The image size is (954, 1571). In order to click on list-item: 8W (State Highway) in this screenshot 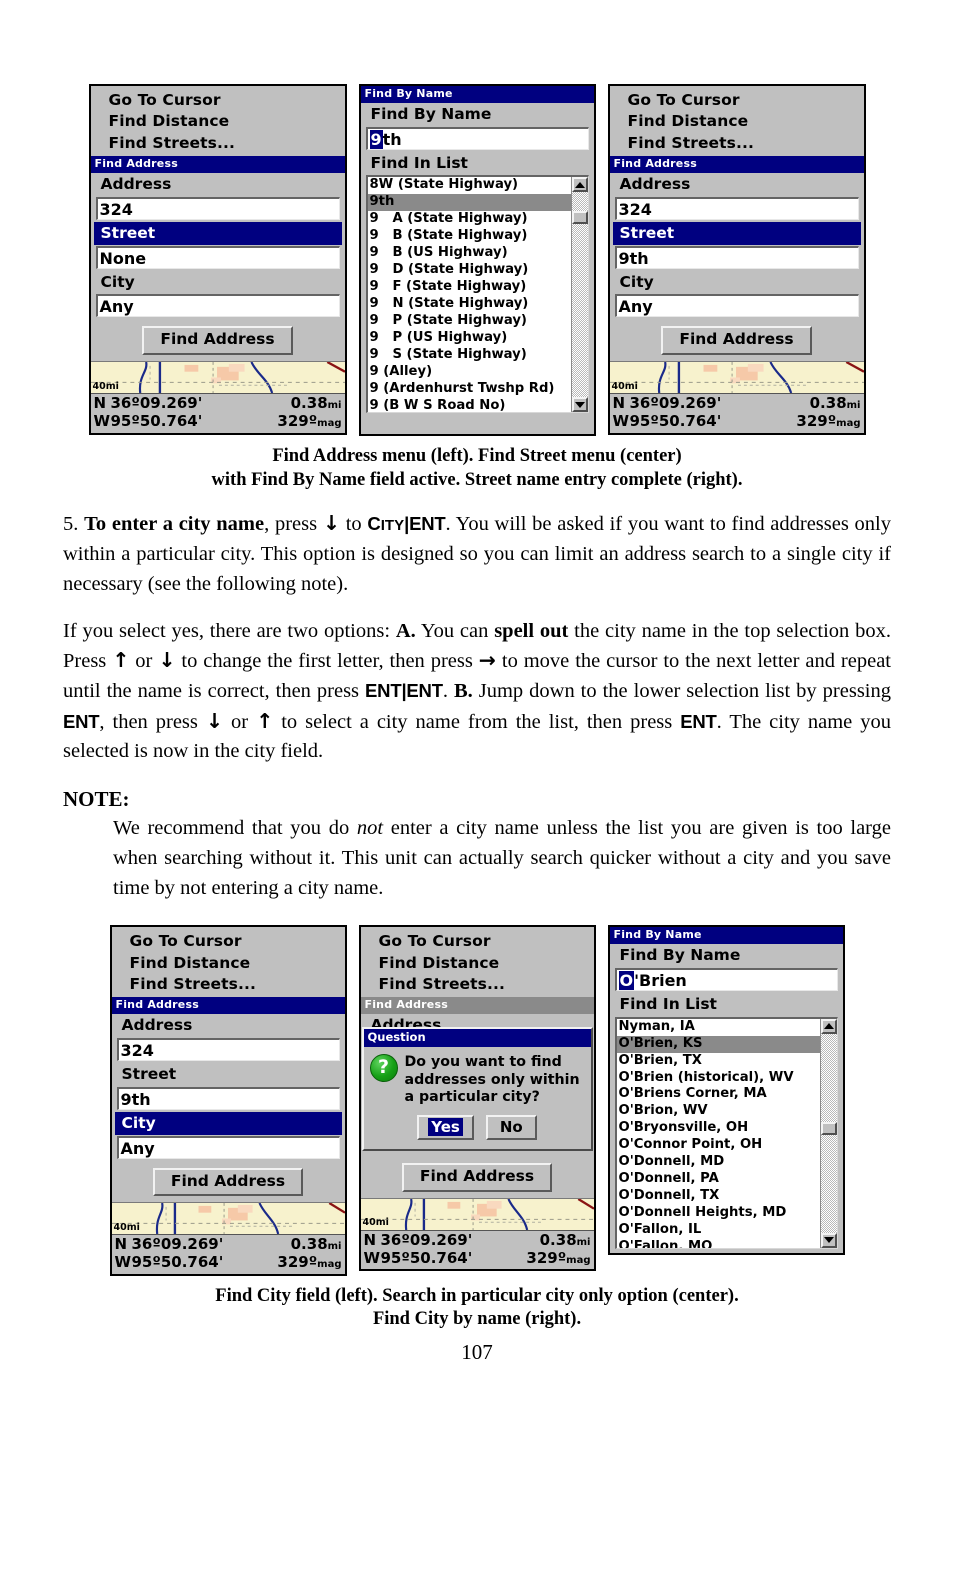, I will do `click(478, 185)`.